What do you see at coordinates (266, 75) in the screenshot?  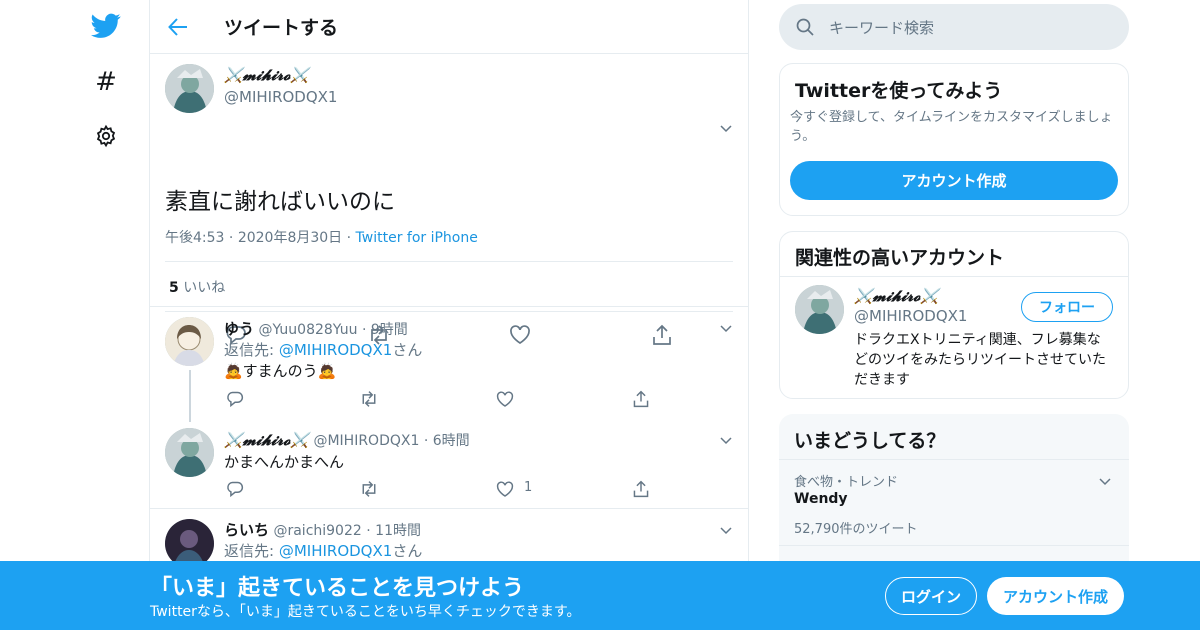 I see `author-name: ⚔️𝓶𝓲𝓱𝓲𝓻𝓸⚔️` at bounding box center [266, 75].